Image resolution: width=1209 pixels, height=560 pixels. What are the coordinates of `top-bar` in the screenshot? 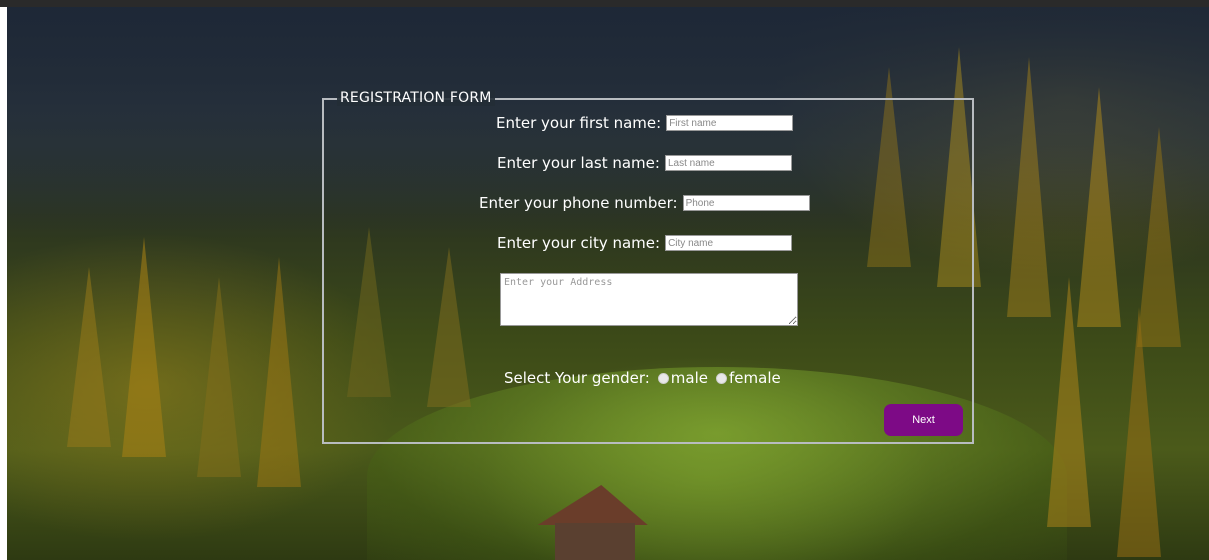 It's located at (604, 3).